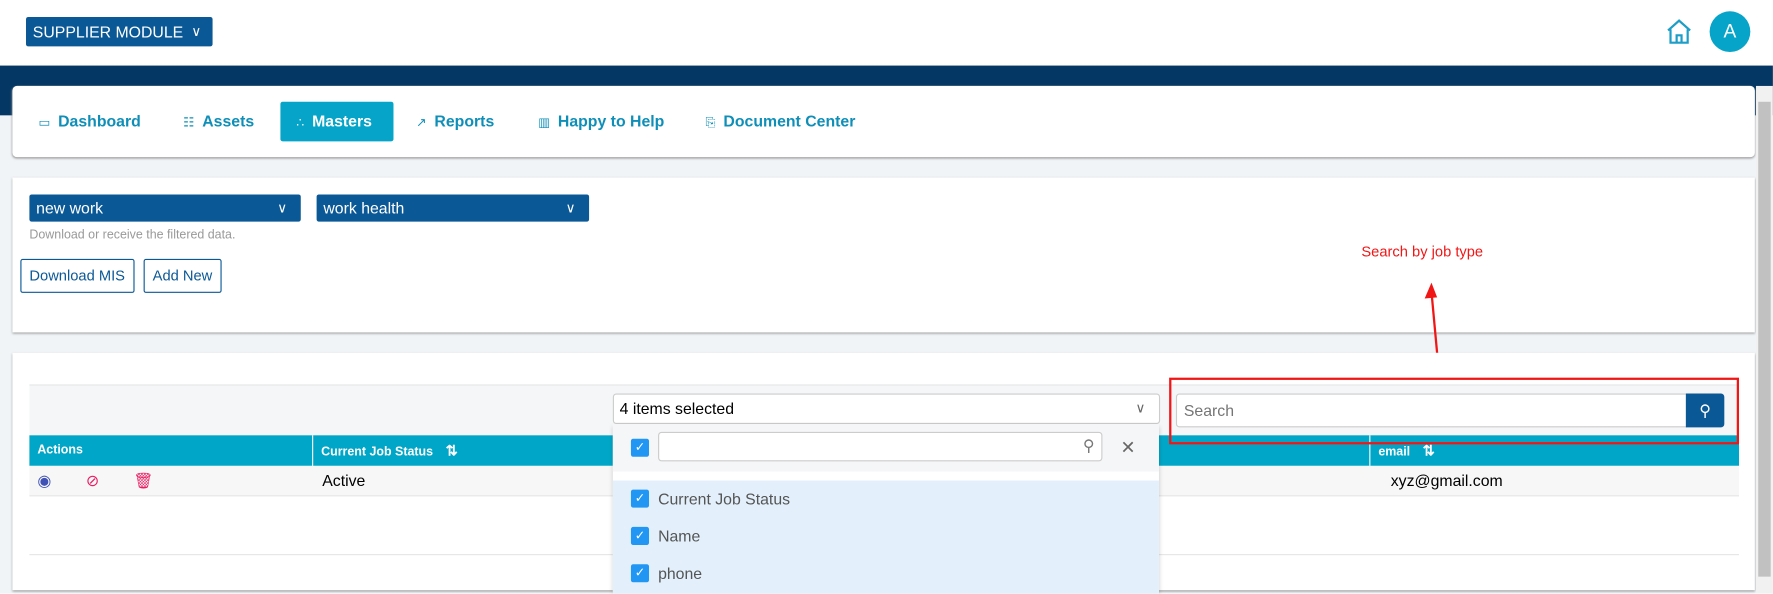 The width and height of the screenshot is (1773, 594). What do you see at coordinates (640, 447) in the screenshot?
I see `select-all-checkbox: ✓` at bounding box center [640, 447].